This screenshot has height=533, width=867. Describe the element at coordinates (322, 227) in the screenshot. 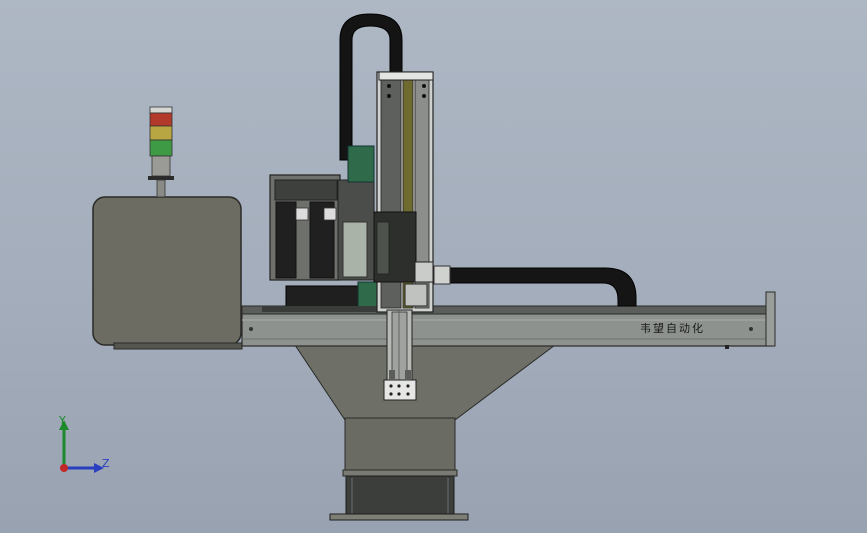

I see `z-axis-motor-assembly` at that location.